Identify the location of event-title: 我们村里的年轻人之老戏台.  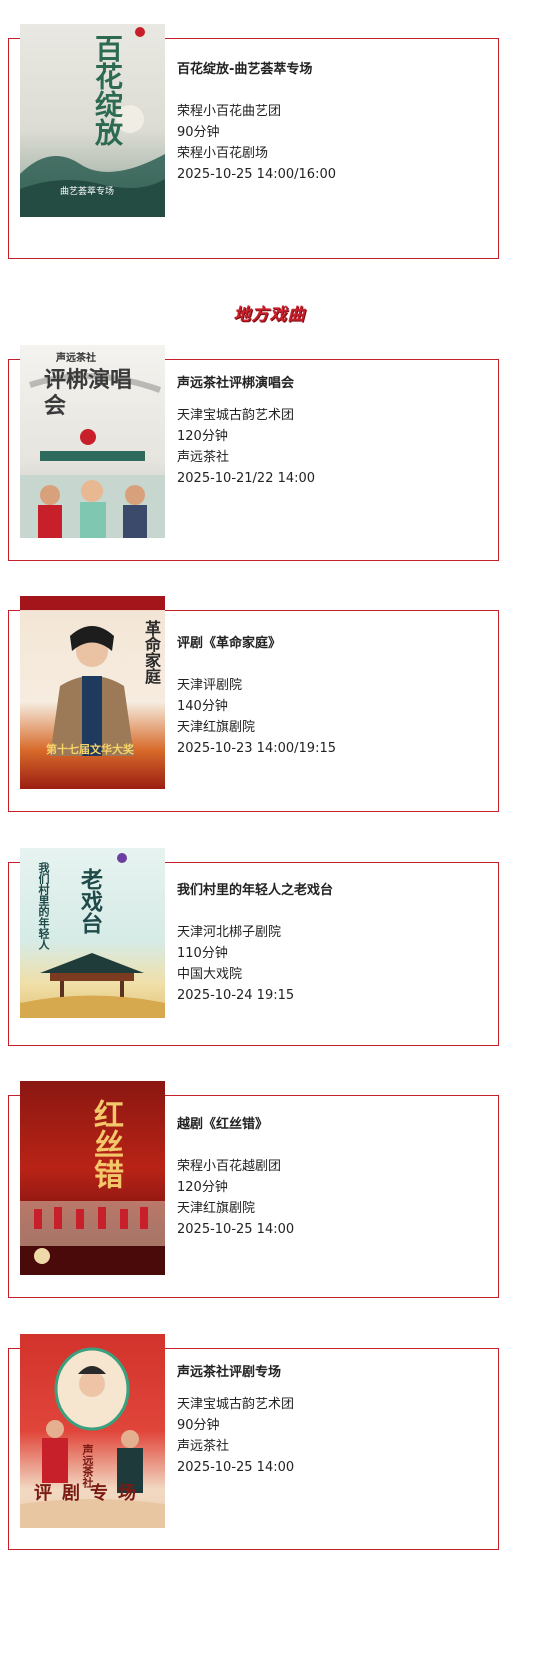
(337, 890).